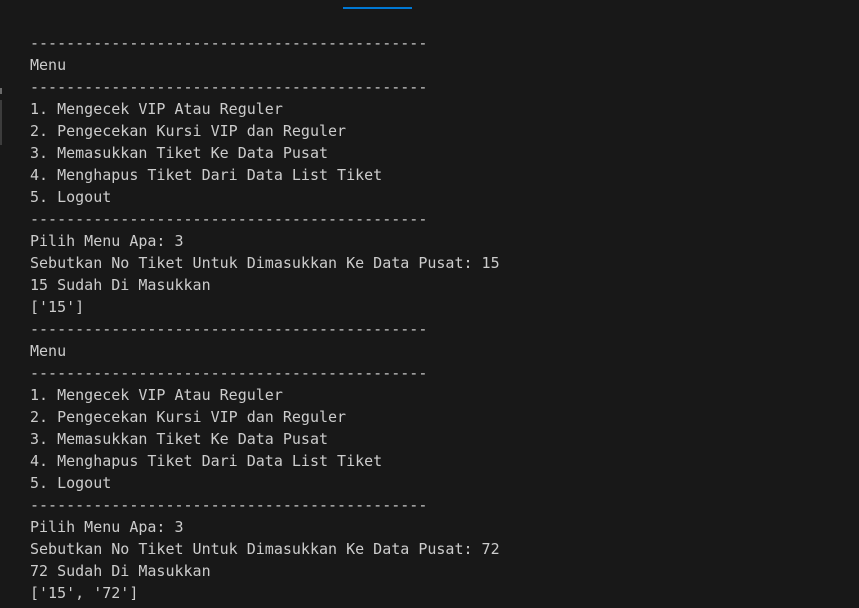  I want to click on active-tab-indicator, so click(377, 8).